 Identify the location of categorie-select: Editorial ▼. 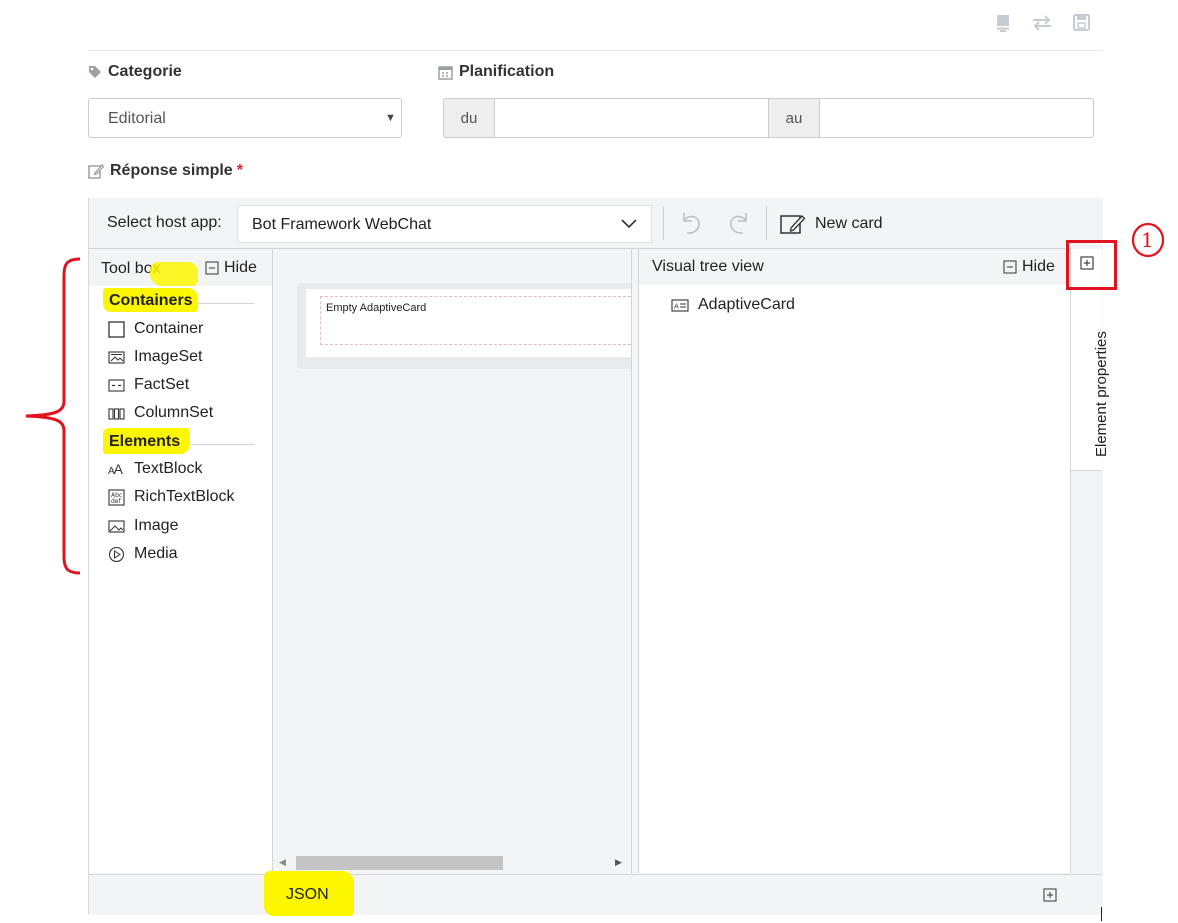
(245, 118).